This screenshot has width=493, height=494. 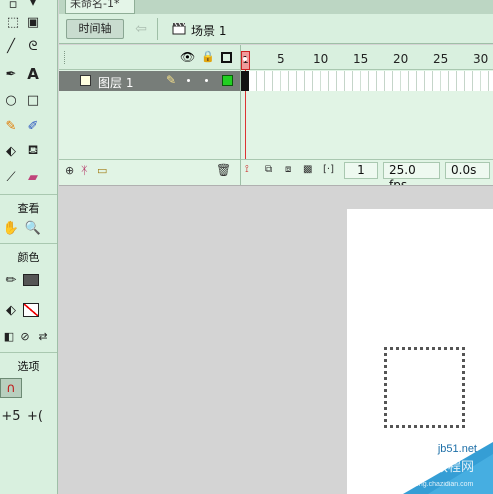 What do you see at coordinates (11, 388) in the screenshot?
I see `snap-to-objects-icon: ∩` at bounding box center [11, 388].